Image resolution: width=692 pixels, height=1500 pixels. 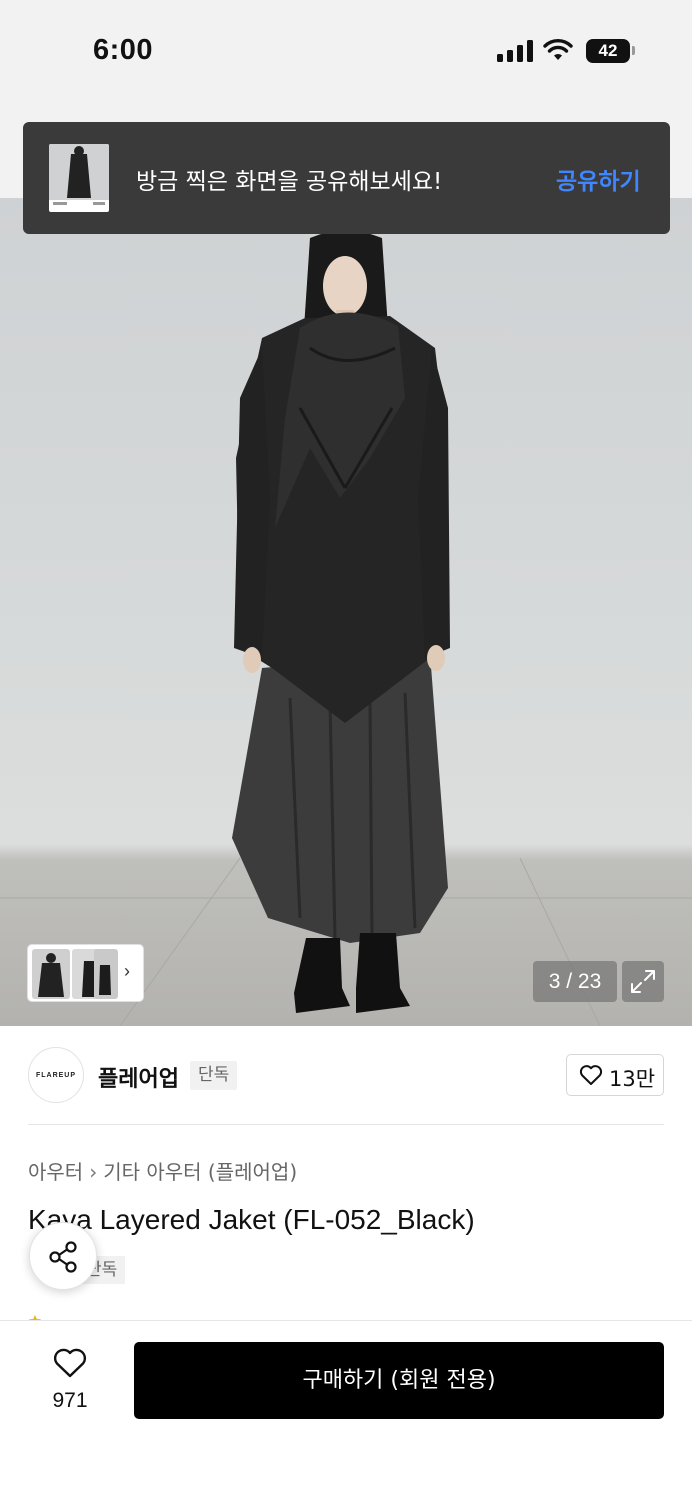 I want to click on buy-button: 구매하기 (회원 전용), so click(x=399, y=1380).